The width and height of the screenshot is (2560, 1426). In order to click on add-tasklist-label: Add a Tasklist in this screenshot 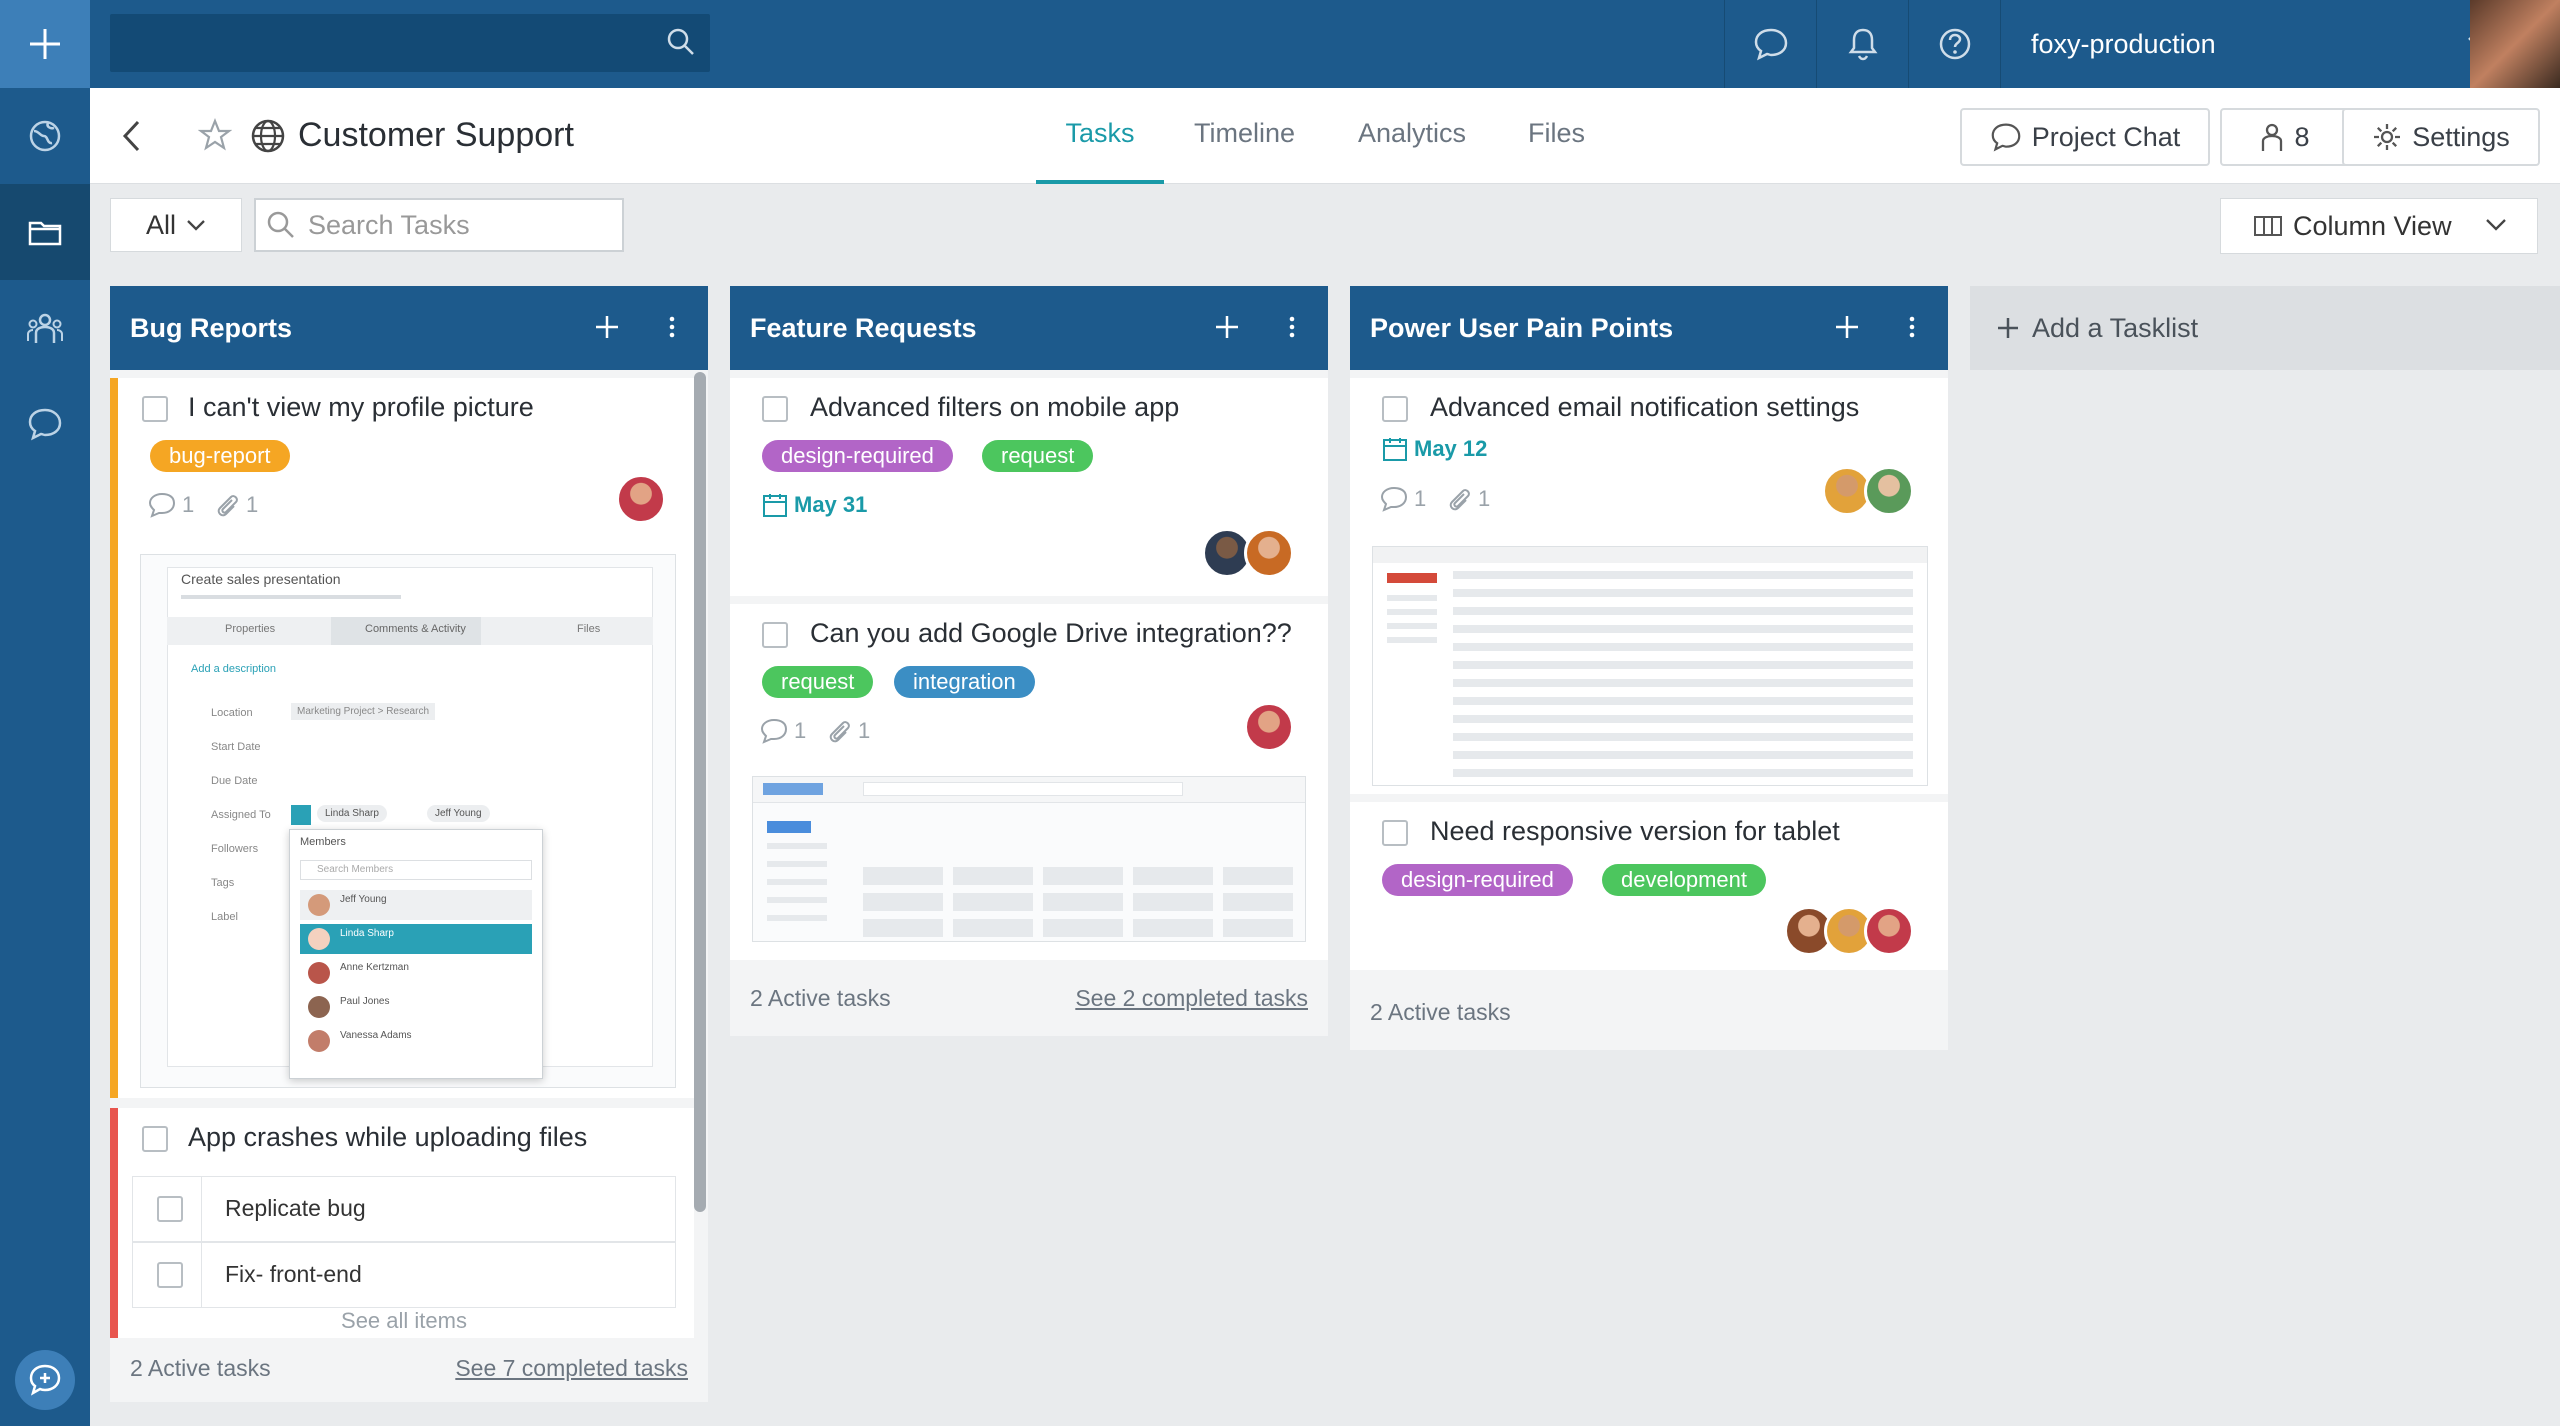, I will do `click(2115, 327)`.